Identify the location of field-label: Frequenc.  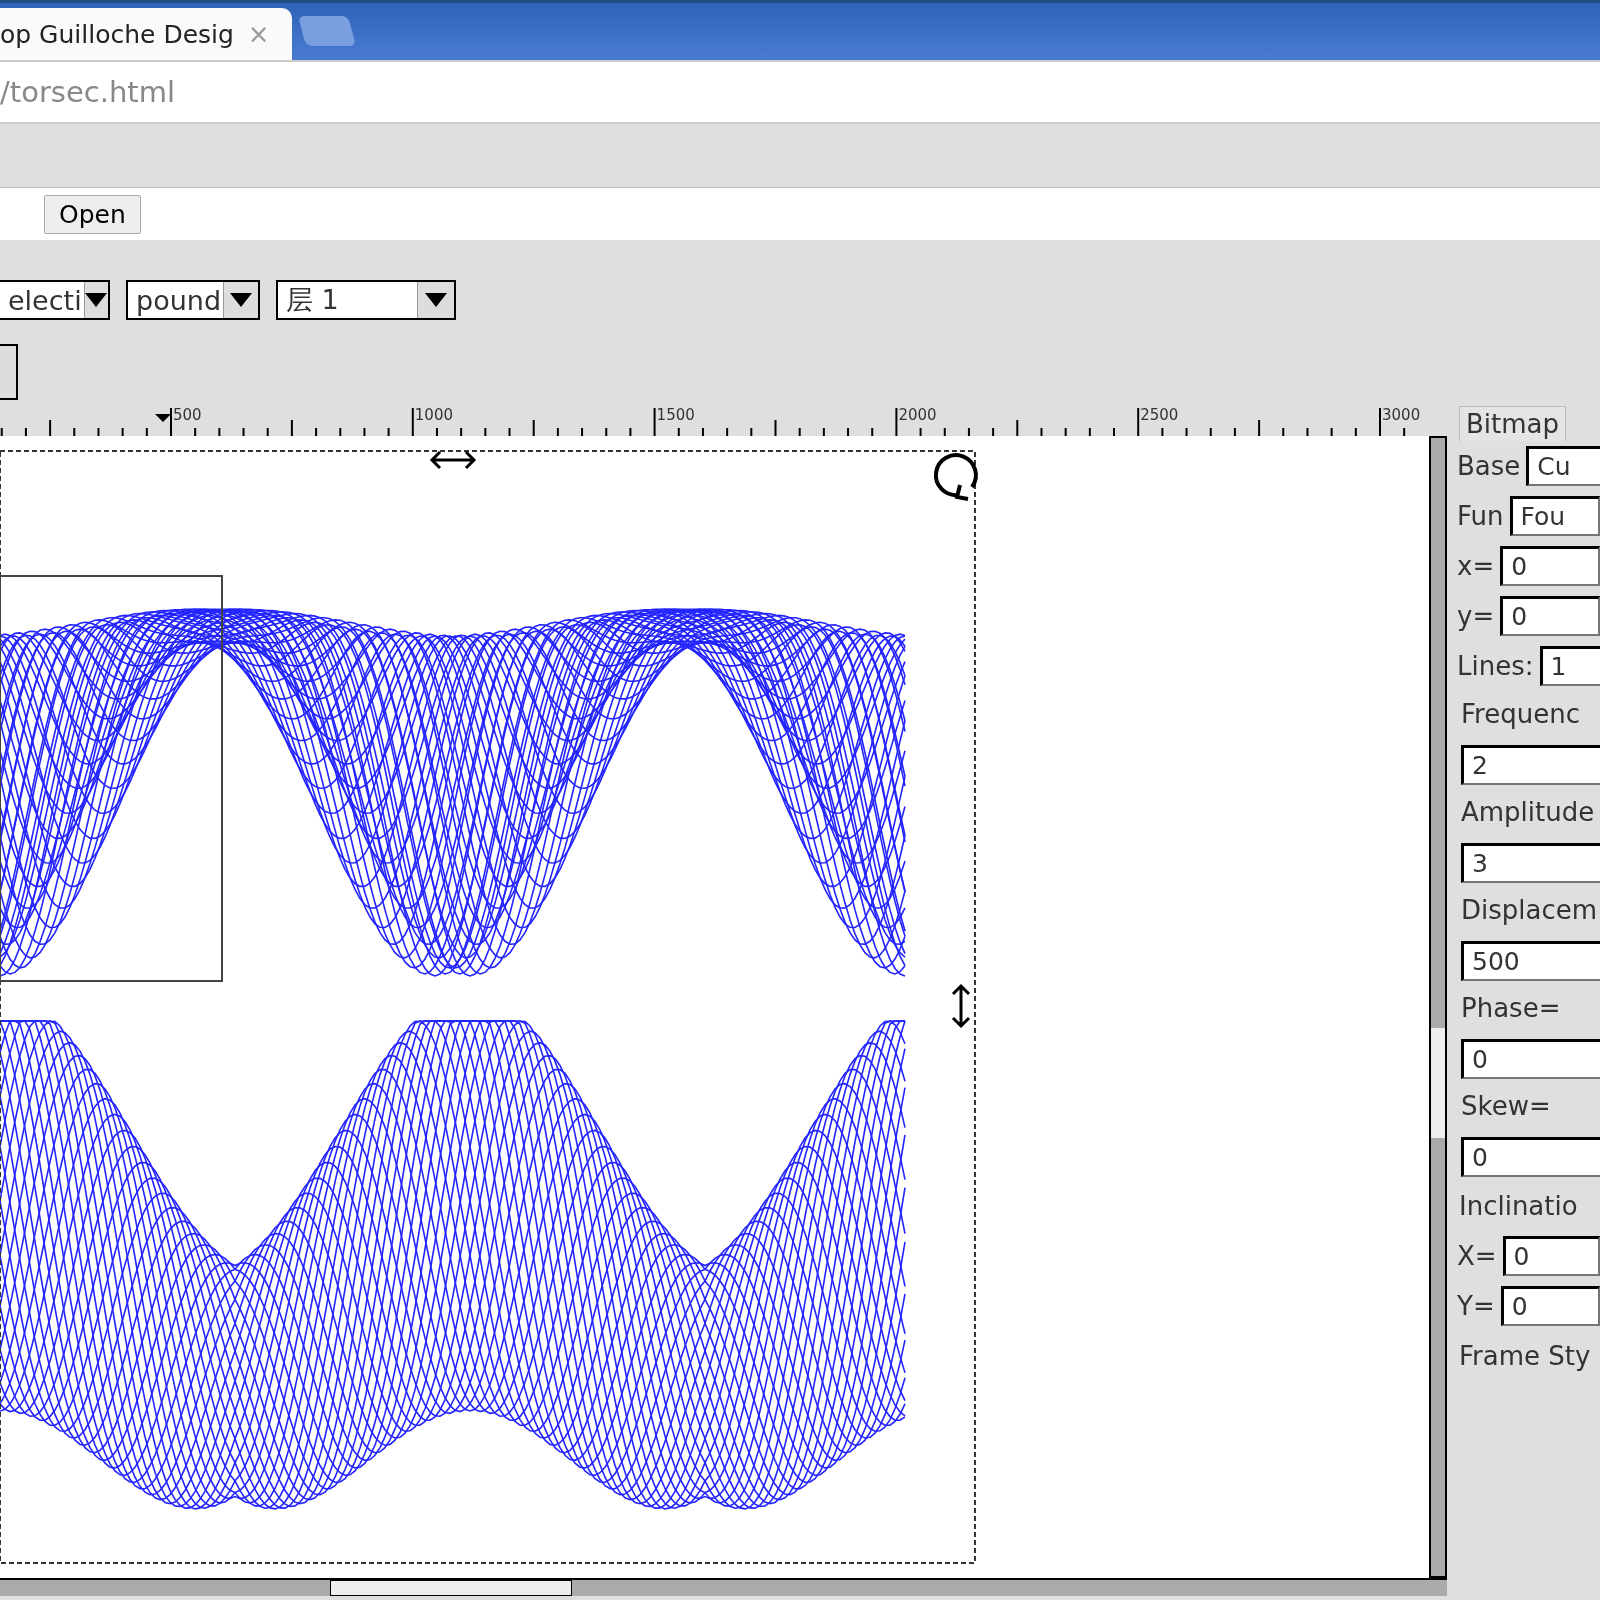
(1521, 714).